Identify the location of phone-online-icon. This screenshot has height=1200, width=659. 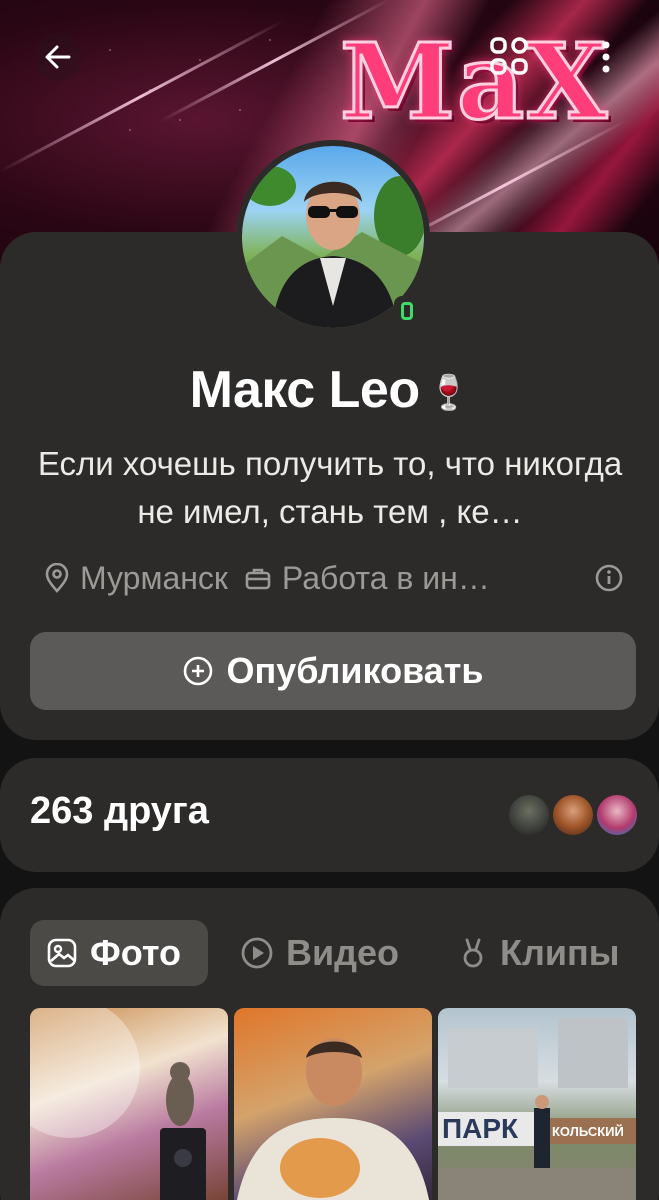
(407, 311).